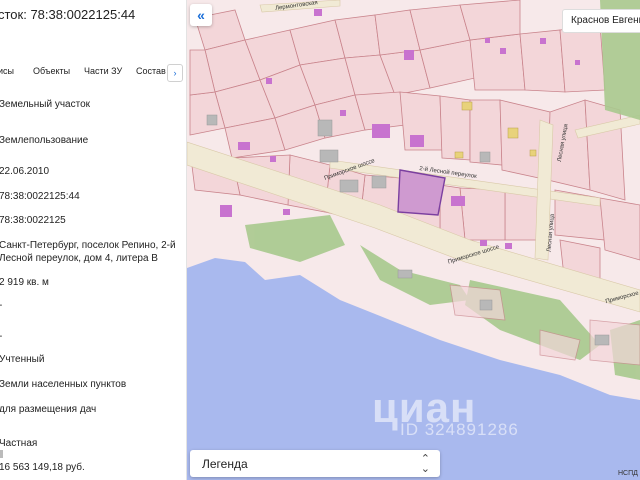 This screenshot has width=640, height=480. What do you see at coordinates (68, 14) in the screenshot?
I see `page-title: сток: 78:38:0022125:44` at bounding box center [68, 14].